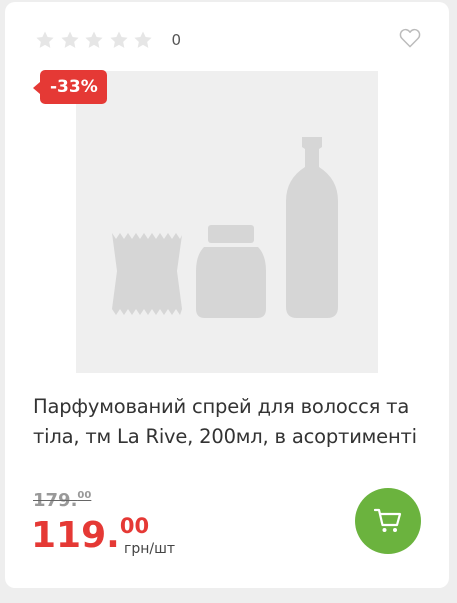 The image size is (457, 603). I want to click on favorite-button, so click(410, 38).